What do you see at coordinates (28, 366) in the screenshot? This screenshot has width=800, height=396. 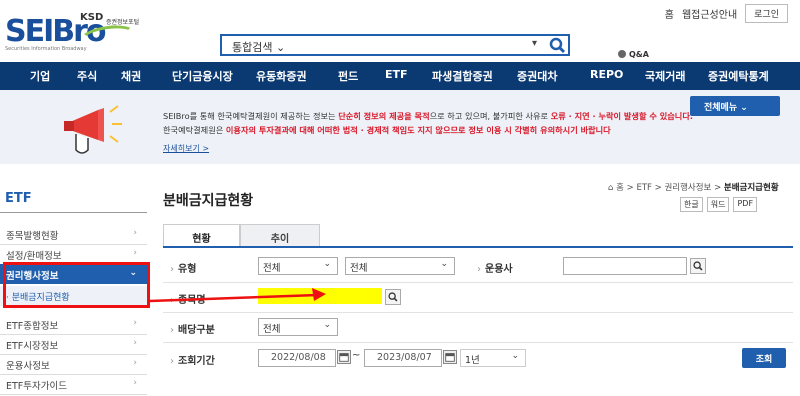 I see `sidebar-item-label: 운용사정보` at bounding box center [28, 366].